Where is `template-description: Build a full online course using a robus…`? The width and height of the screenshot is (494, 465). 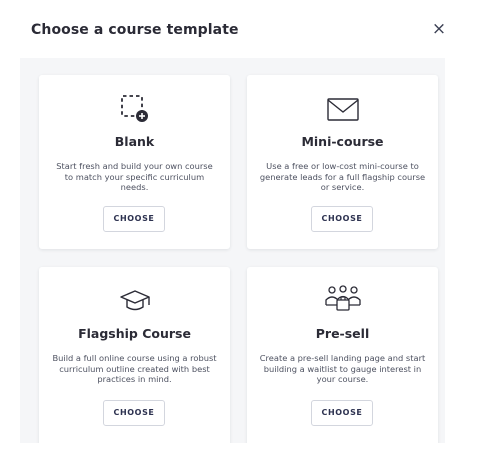 template-description: Build a full online course using a robus… is located at coordinates (134, 369).